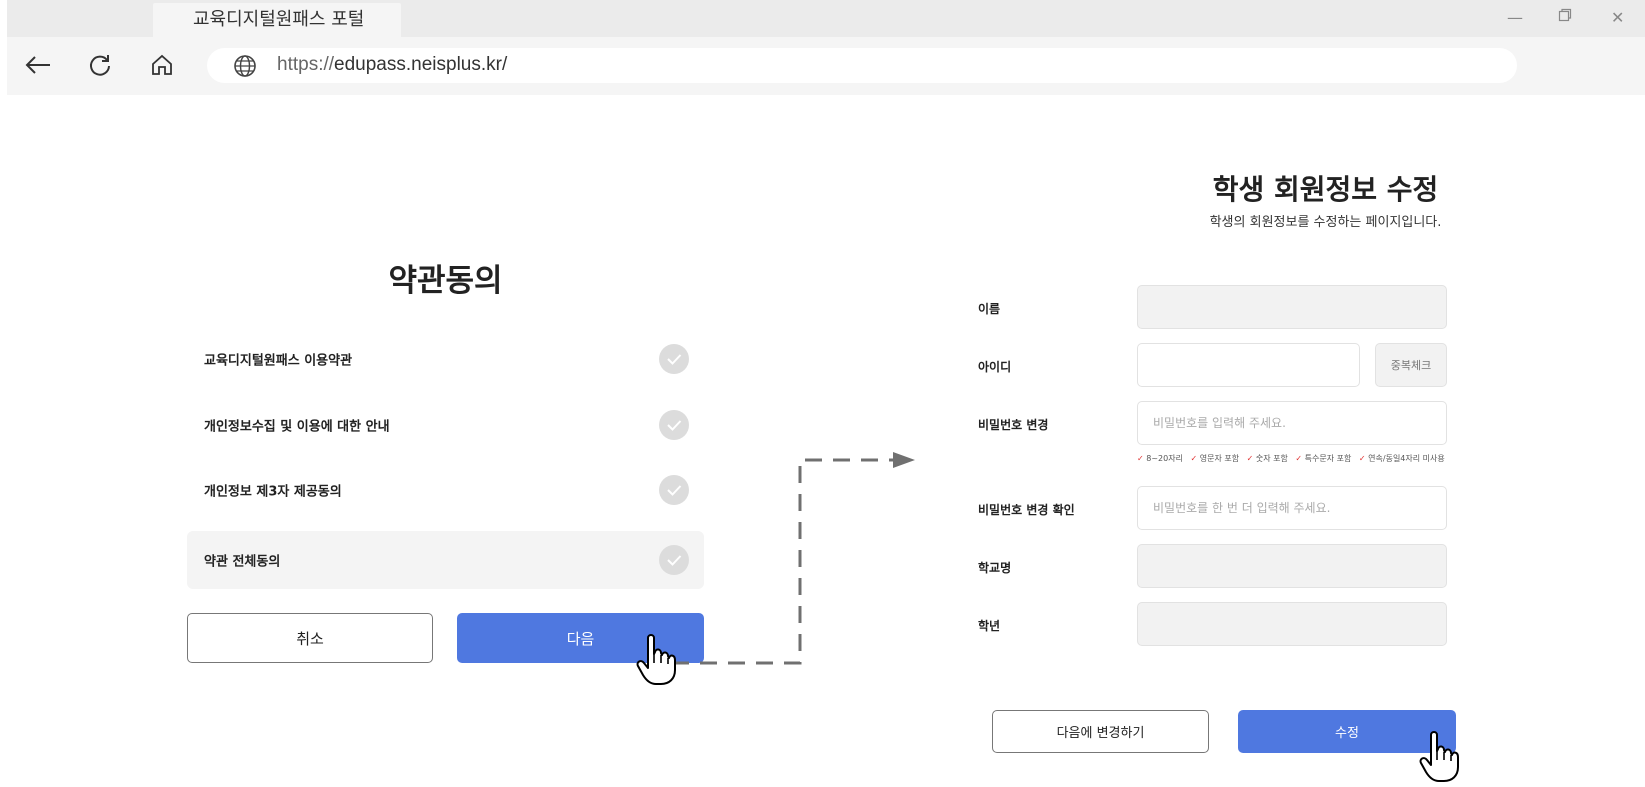  I want to click on name-field, so click(1292, 307).